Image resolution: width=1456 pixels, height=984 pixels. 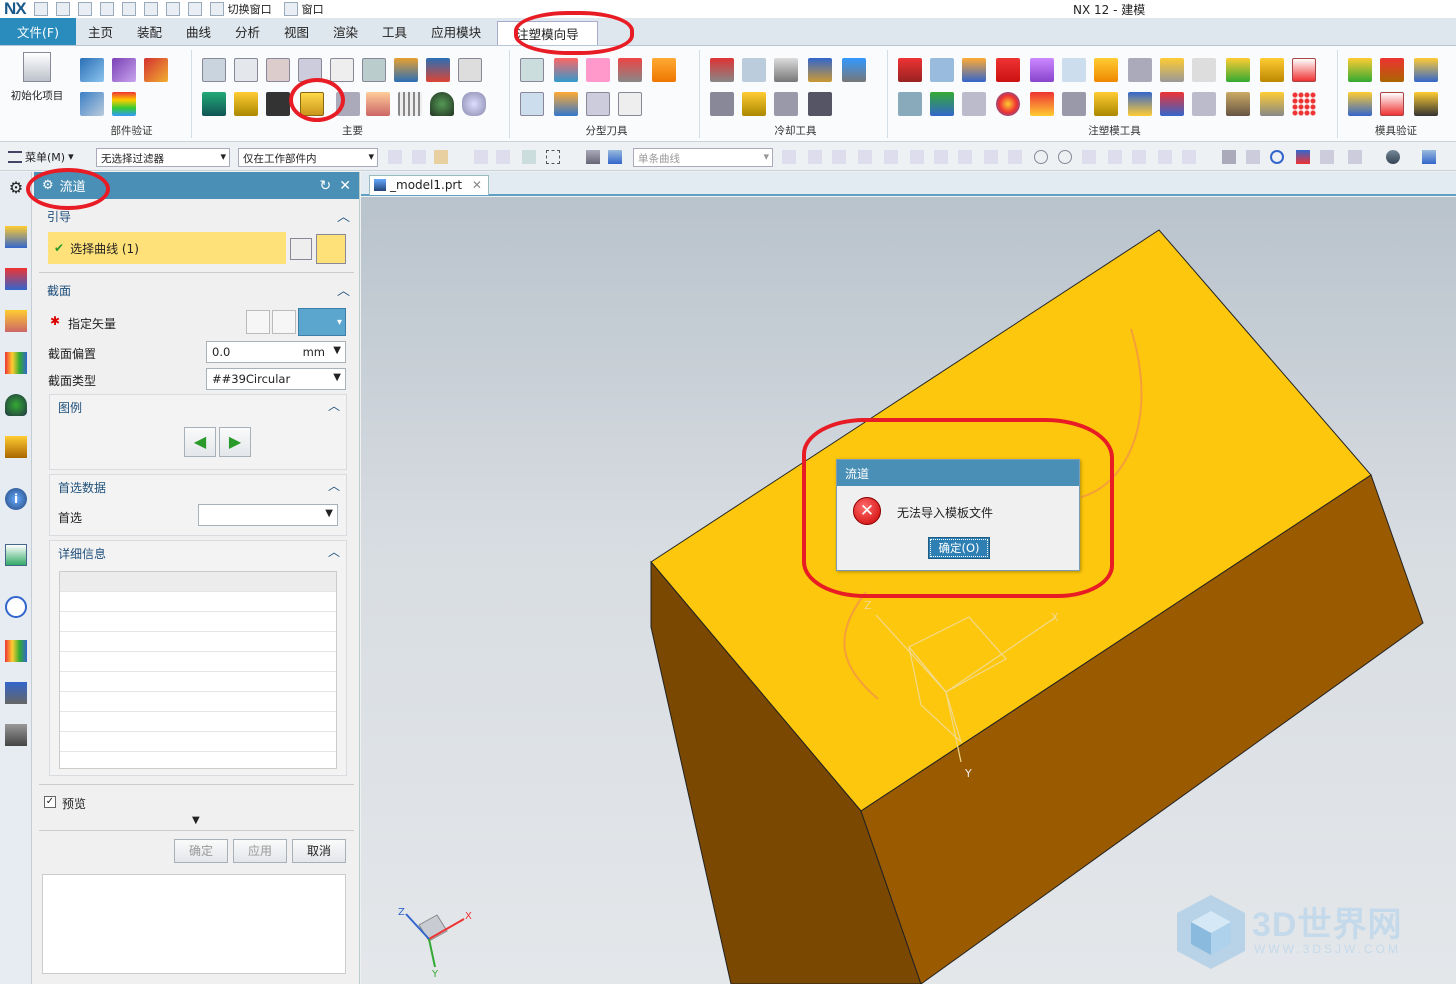 What do you see at coordinates (1393, 157) in the screenshot?
I see `render-style-icon` at bounding box center [1393, 157].